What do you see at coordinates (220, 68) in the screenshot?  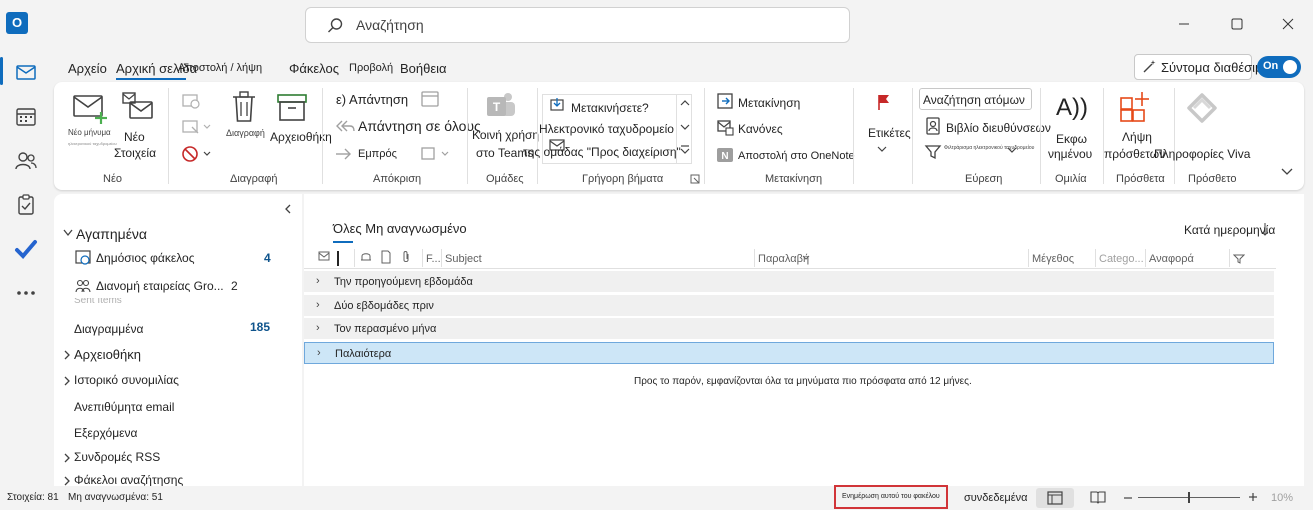 I see `tab-send-receive: Αποστολή / λήψη` at bounding box center [220, 68].